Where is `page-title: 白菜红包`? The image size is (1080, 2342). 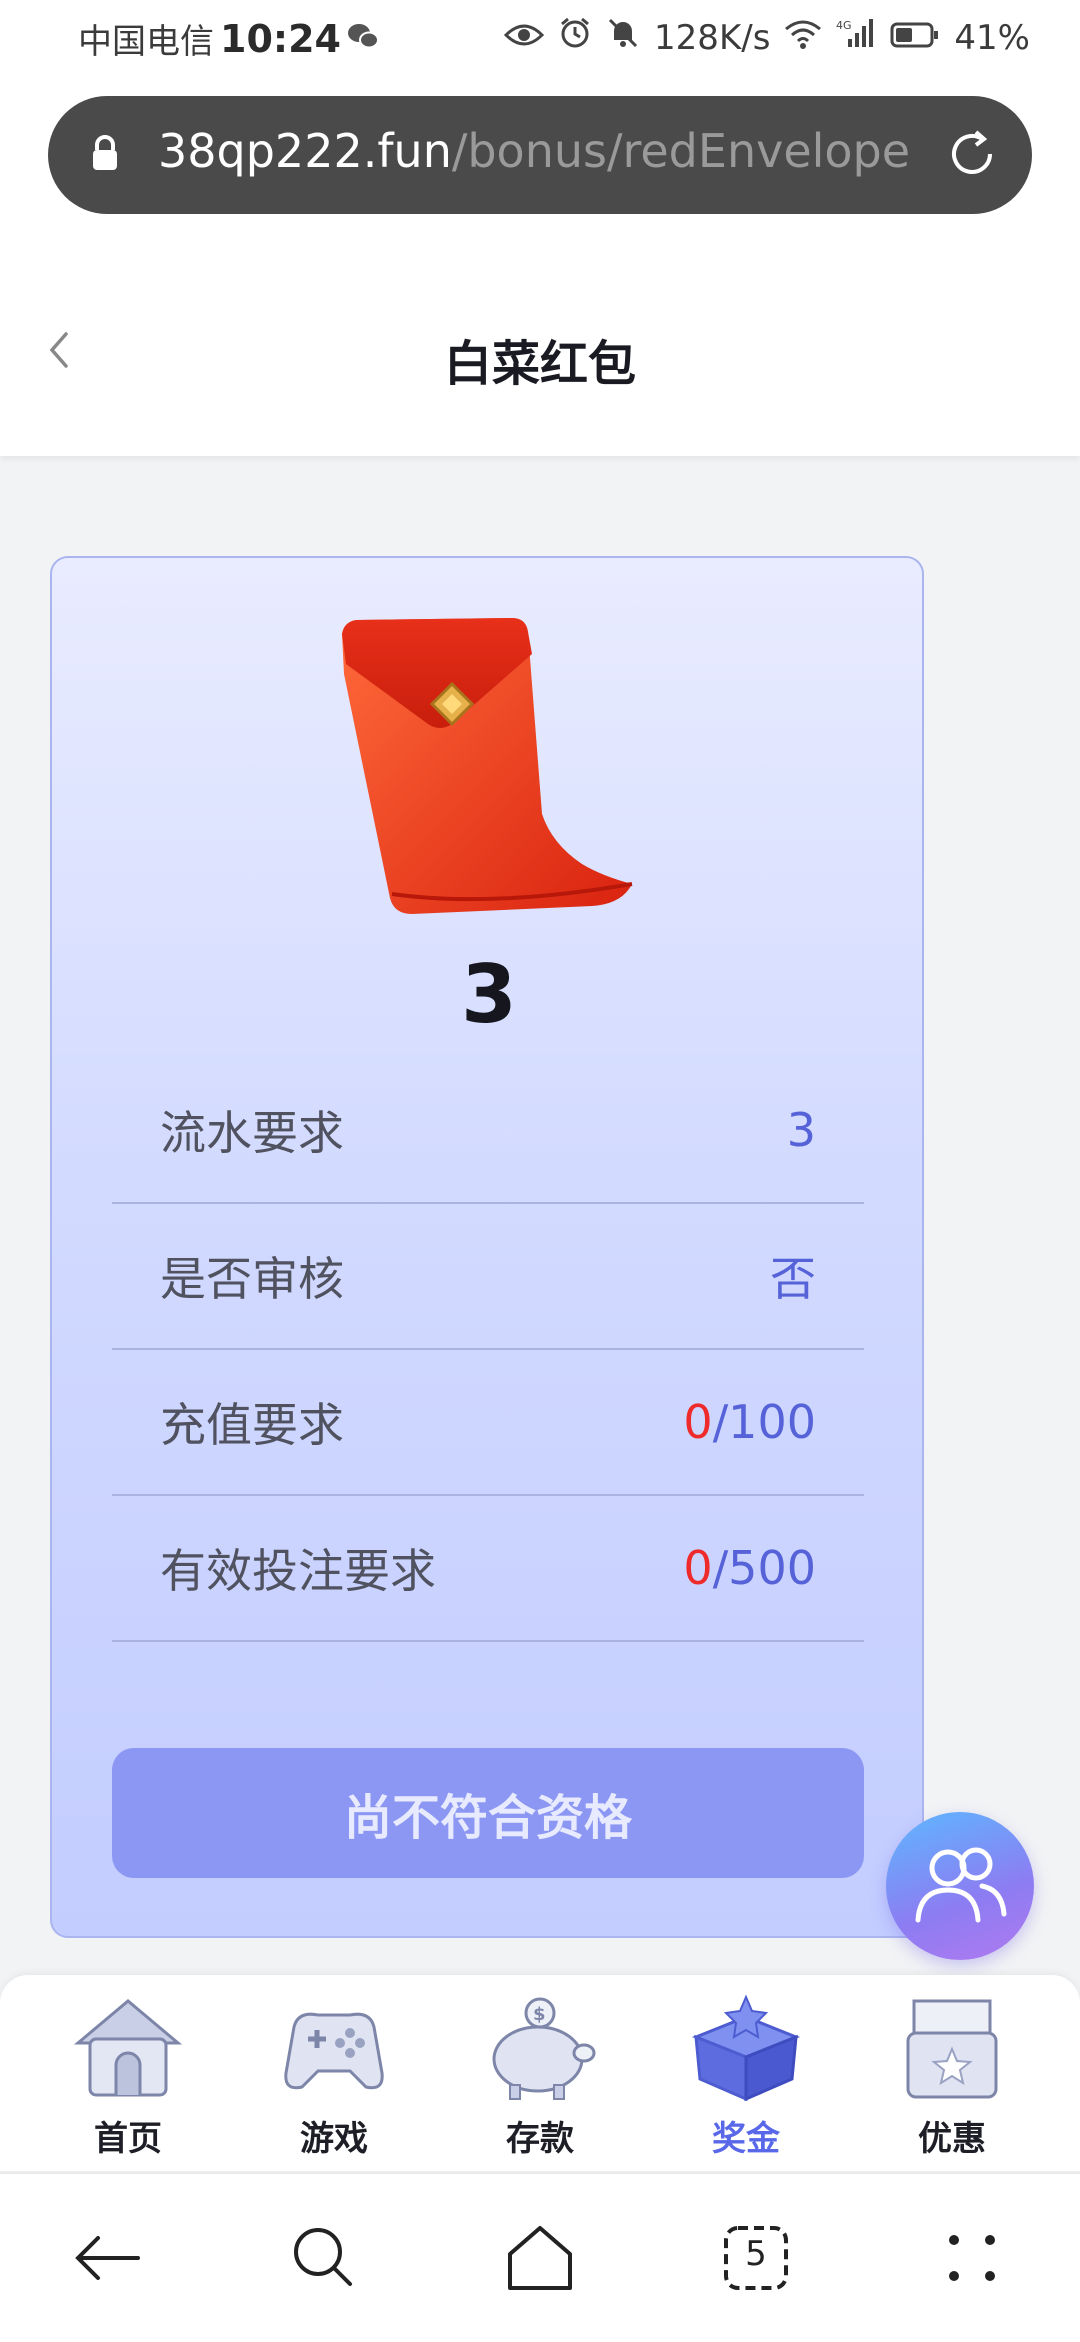 page-title: 白菜红包 is located at coordinates (539, 364).